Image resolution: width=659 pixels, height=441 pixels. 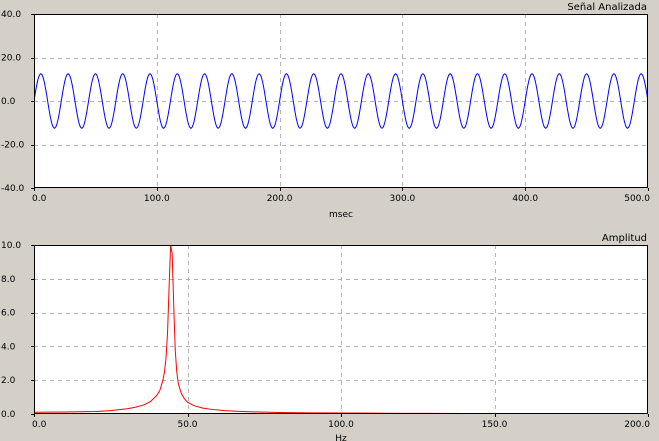 I want to click on y-tick-label: 6.0, so click(x=8, y=314).